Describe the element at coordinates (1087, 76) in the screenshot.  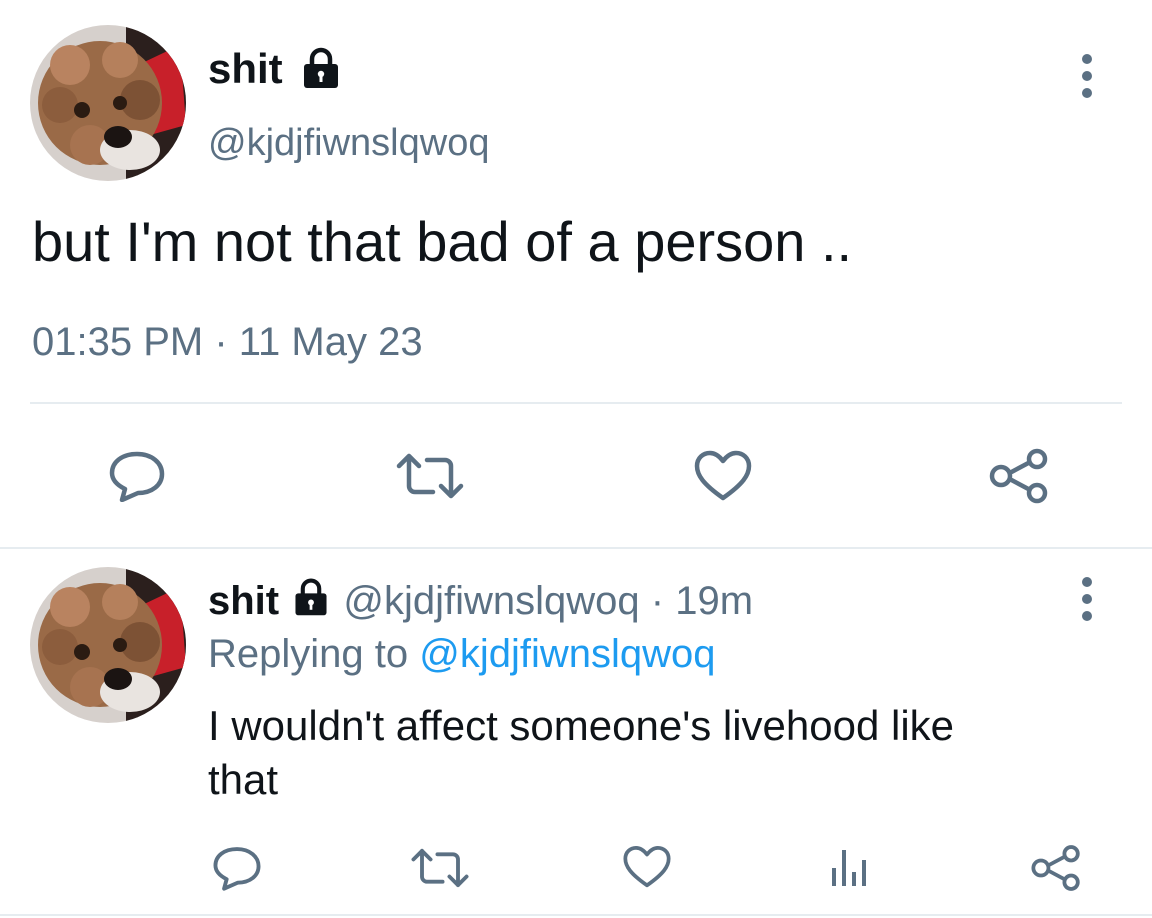
I see `more-options-icon` at that location.